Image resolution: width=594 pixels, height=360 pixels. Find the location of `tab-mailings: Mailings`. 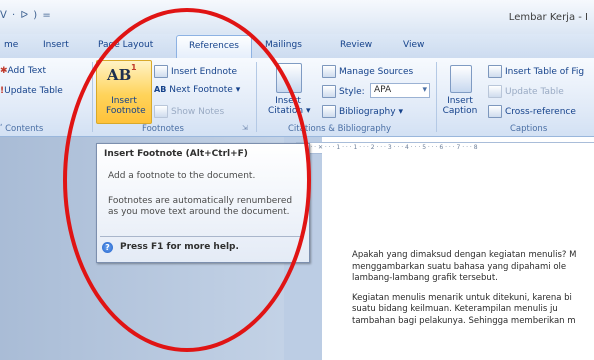

tab-mailings: Mailings is located at coordinates (283, 45).